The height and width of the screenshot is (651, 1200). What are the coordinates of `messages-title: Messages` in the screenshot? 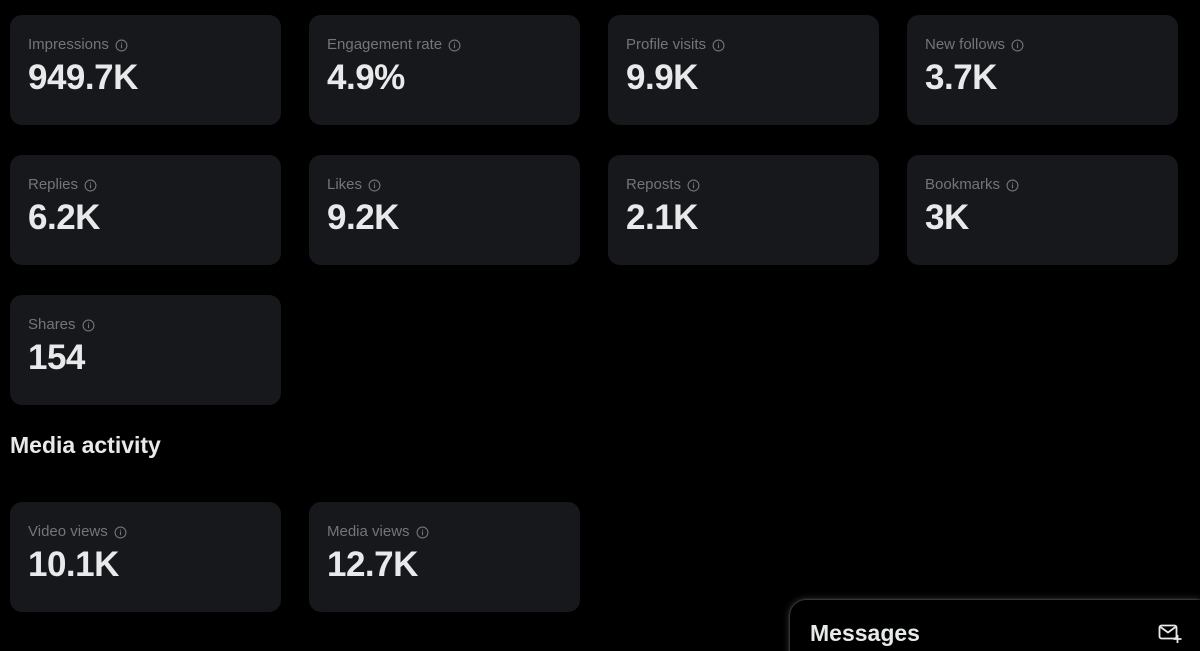 It's located at (865, 633).